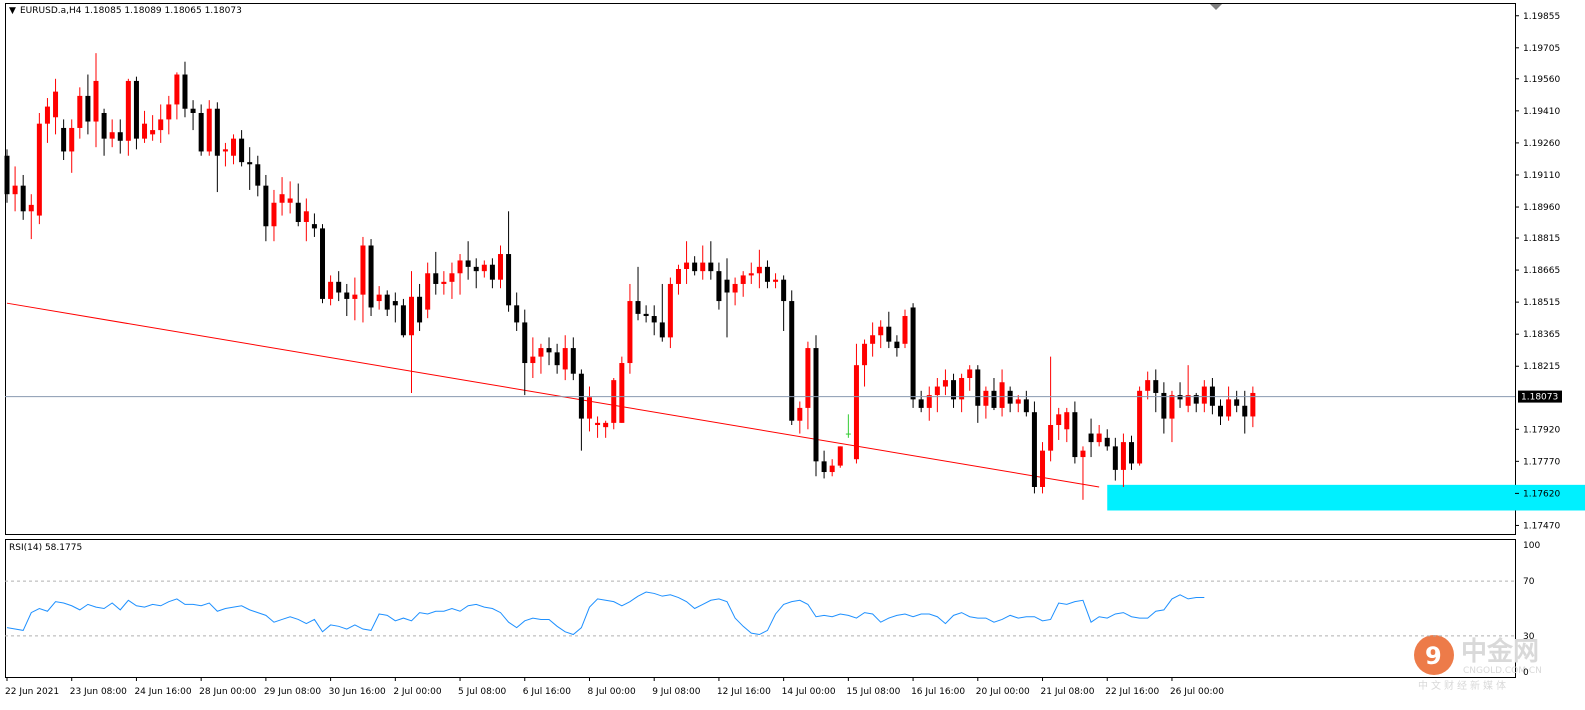  Describe the element at coordinates (98, 692) in the screenshot. I see `time-tick-label: 23 Jun 08:00` at that location.